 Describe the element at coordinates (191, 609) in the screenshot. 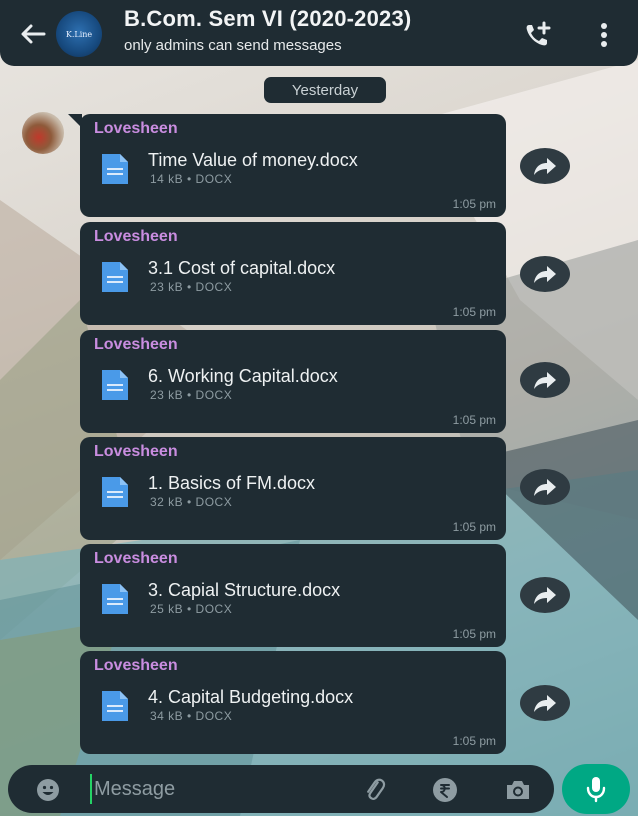

I see `file-meta: 25 kB • DOCX` at that location.